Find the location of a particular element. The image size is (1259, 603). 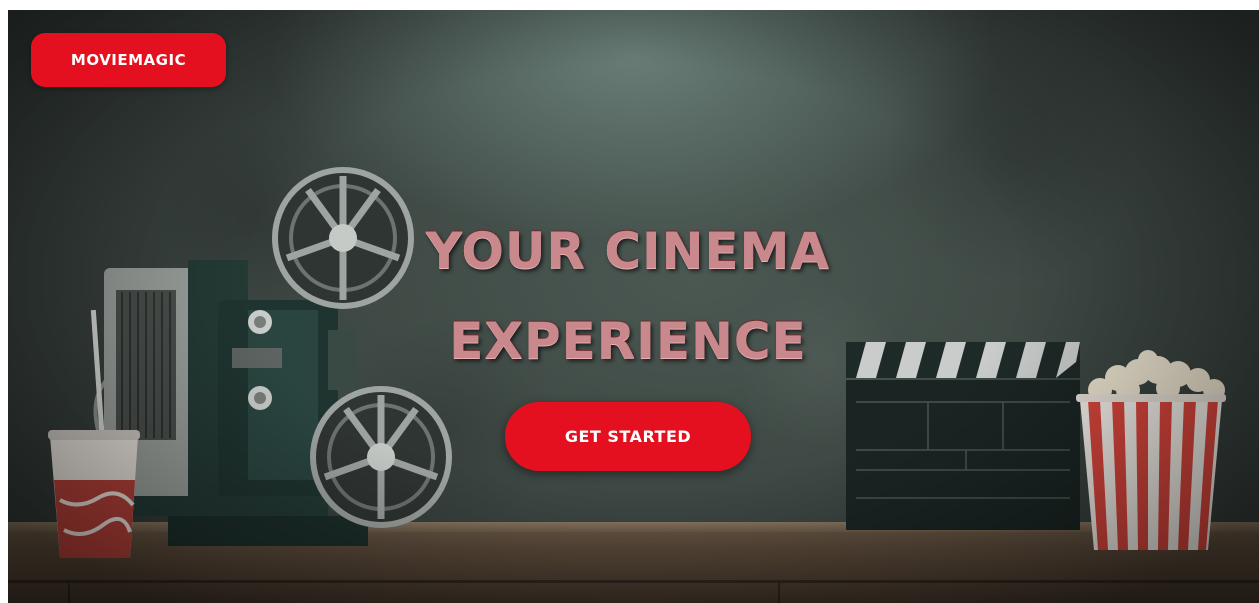

brand-logo-button: MOVIEMAGIC is located at coordinates (128, 60).